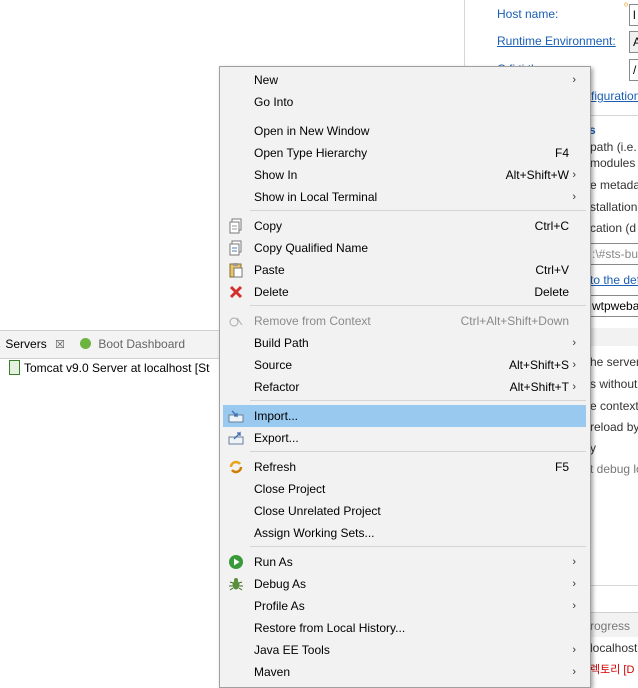 Image resolution: width=638 pixels, height=688 pixels. I want to click on paste-icon, so click(236, 270).